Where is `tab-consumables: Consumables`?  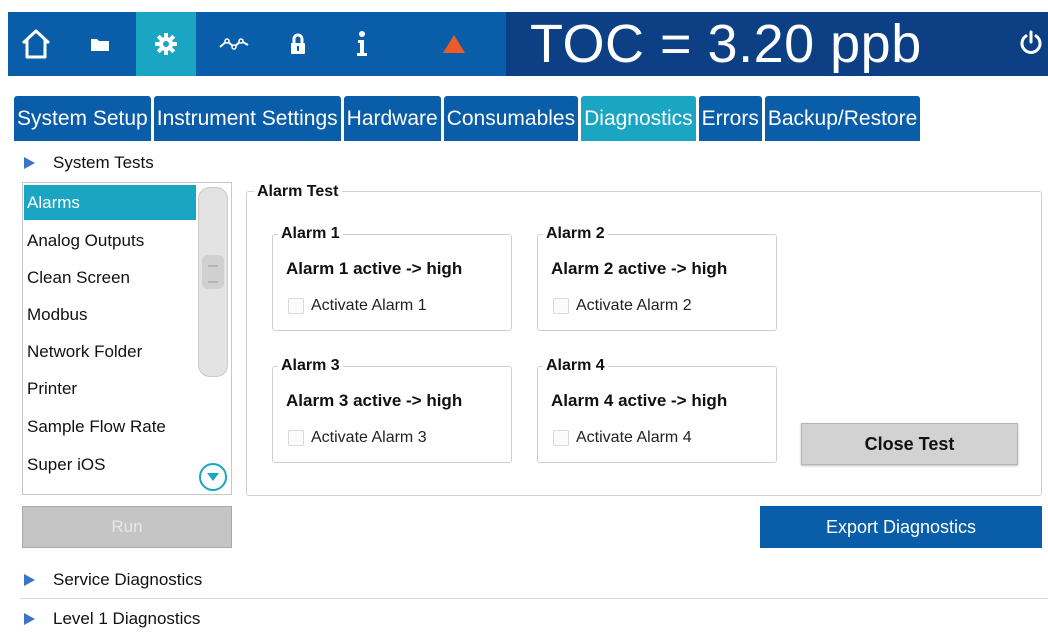 tab-consumables: Consumables is located at coordinates (511, 118).